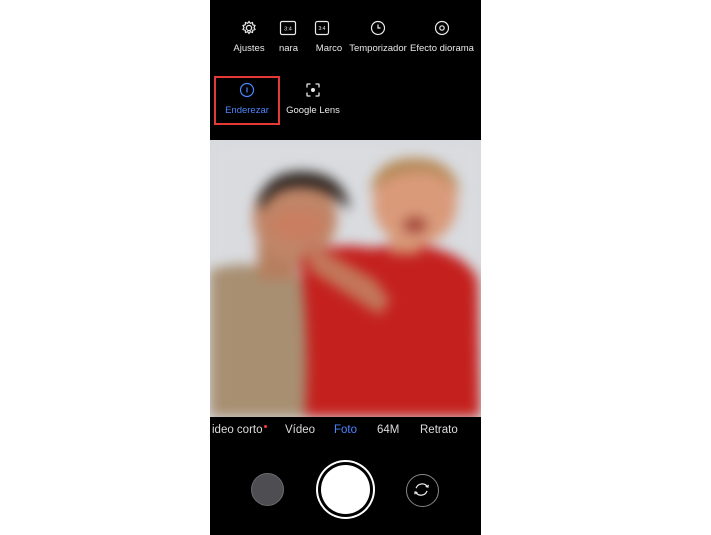  I want to click on mode-short-video: ideo corto, so click(239, 430).